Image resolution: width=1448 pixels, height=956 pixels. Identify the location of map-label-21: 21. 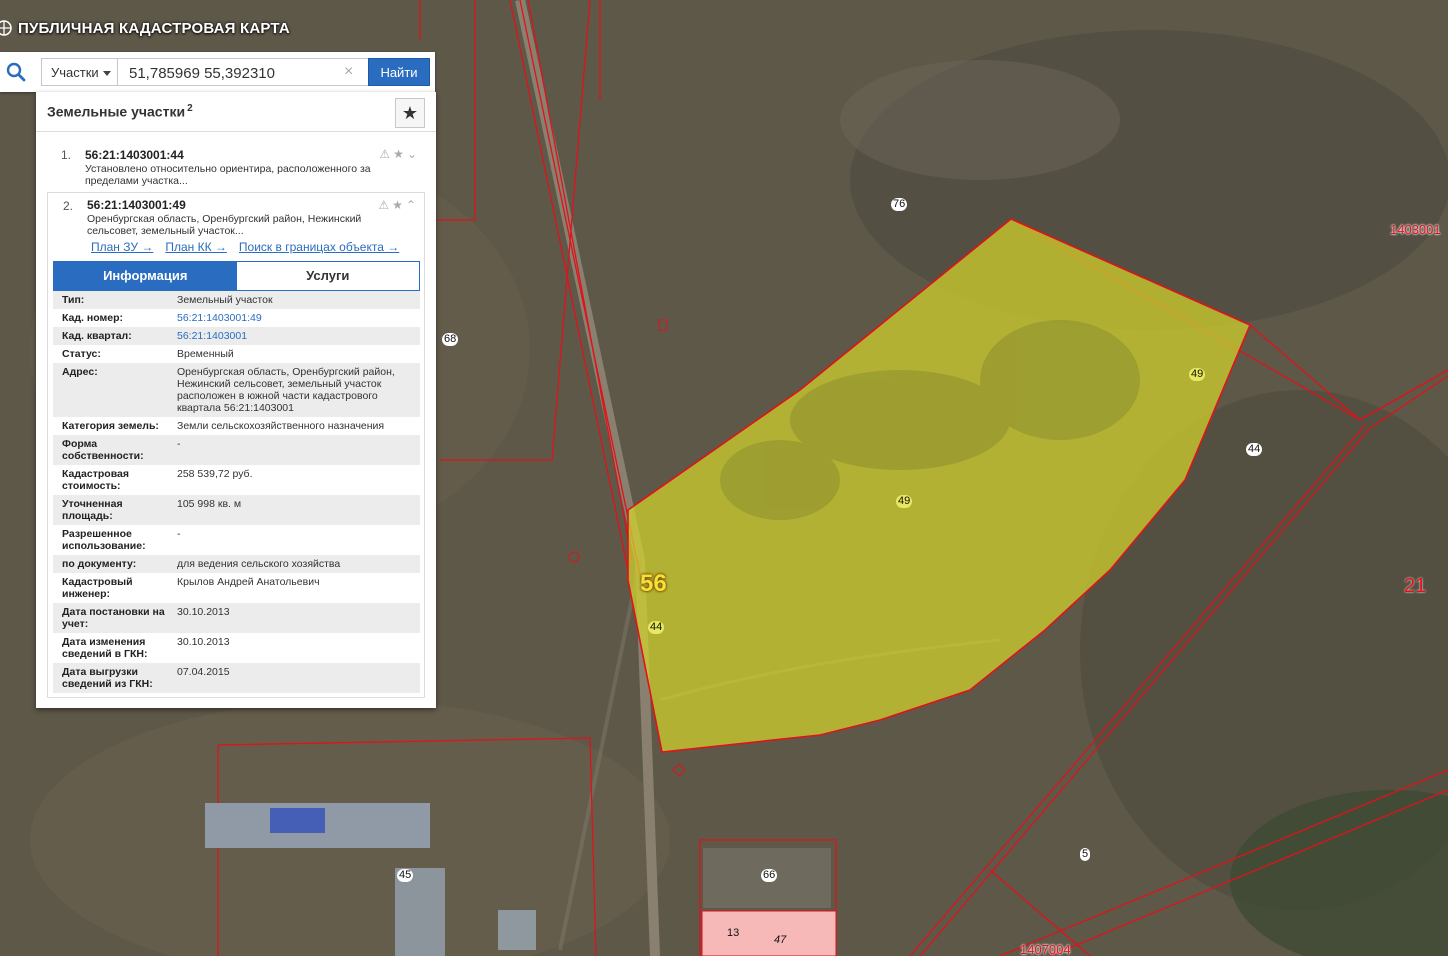
(1415, 586).